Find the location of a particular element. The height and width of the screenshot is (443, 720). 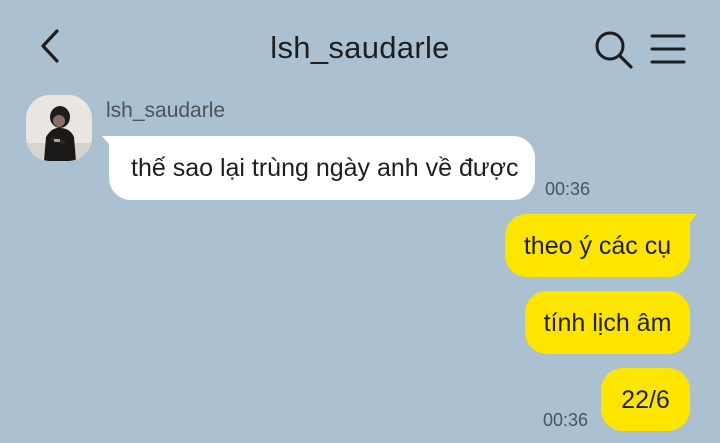

message-text: theo ý các cụ is located at coordinates (597, 245).